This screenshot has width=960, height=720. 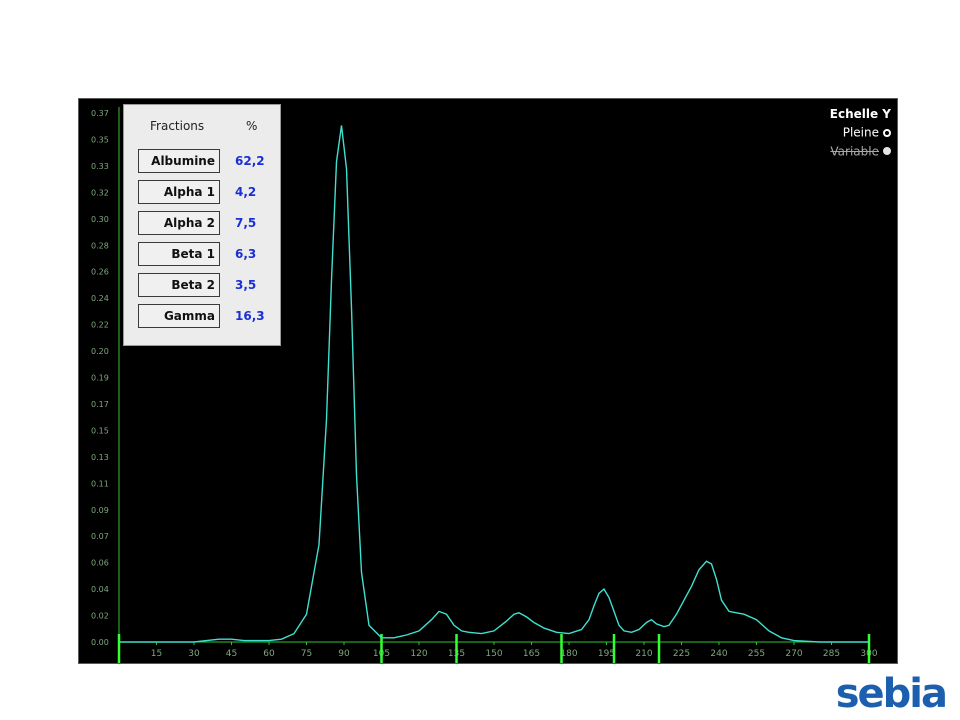 What do you see at coordinates (643, 654) in the screenshot?
I see `x-tick-label: 210` at bounding box center [643, 654].